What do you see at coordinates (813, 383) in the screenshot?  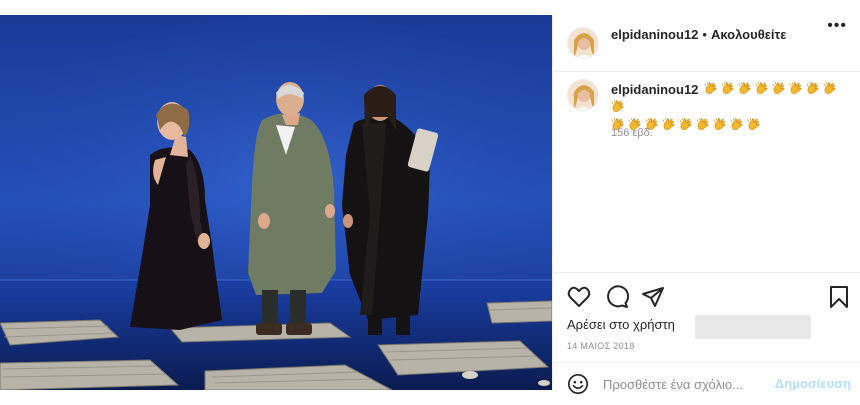 I see `post-comment-button: Δημοσίευση` at bounding box center [813, 383].